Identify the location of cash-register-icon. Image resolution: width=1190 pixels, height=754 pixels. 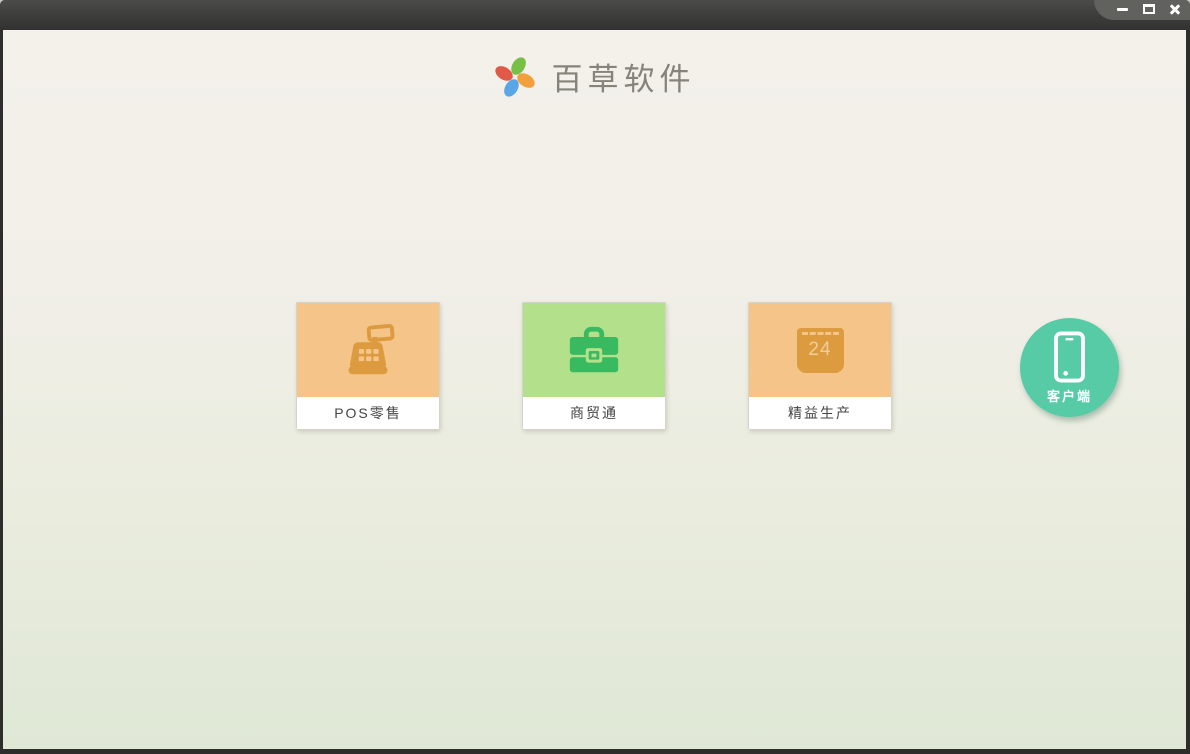
(371, 348).